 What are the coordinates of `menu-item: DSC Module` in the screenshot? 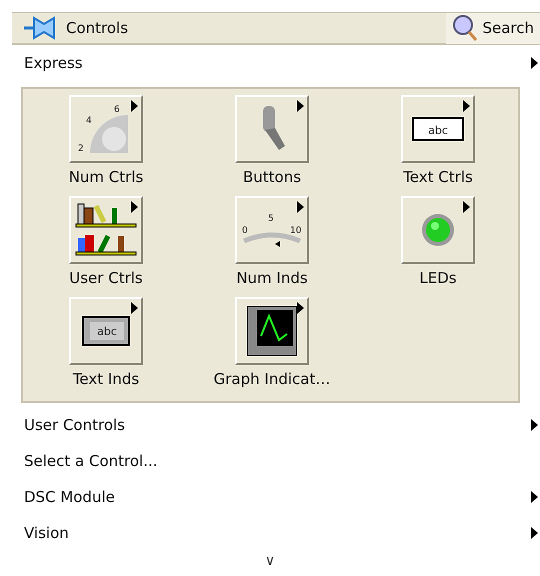 It's located at (270, 497).